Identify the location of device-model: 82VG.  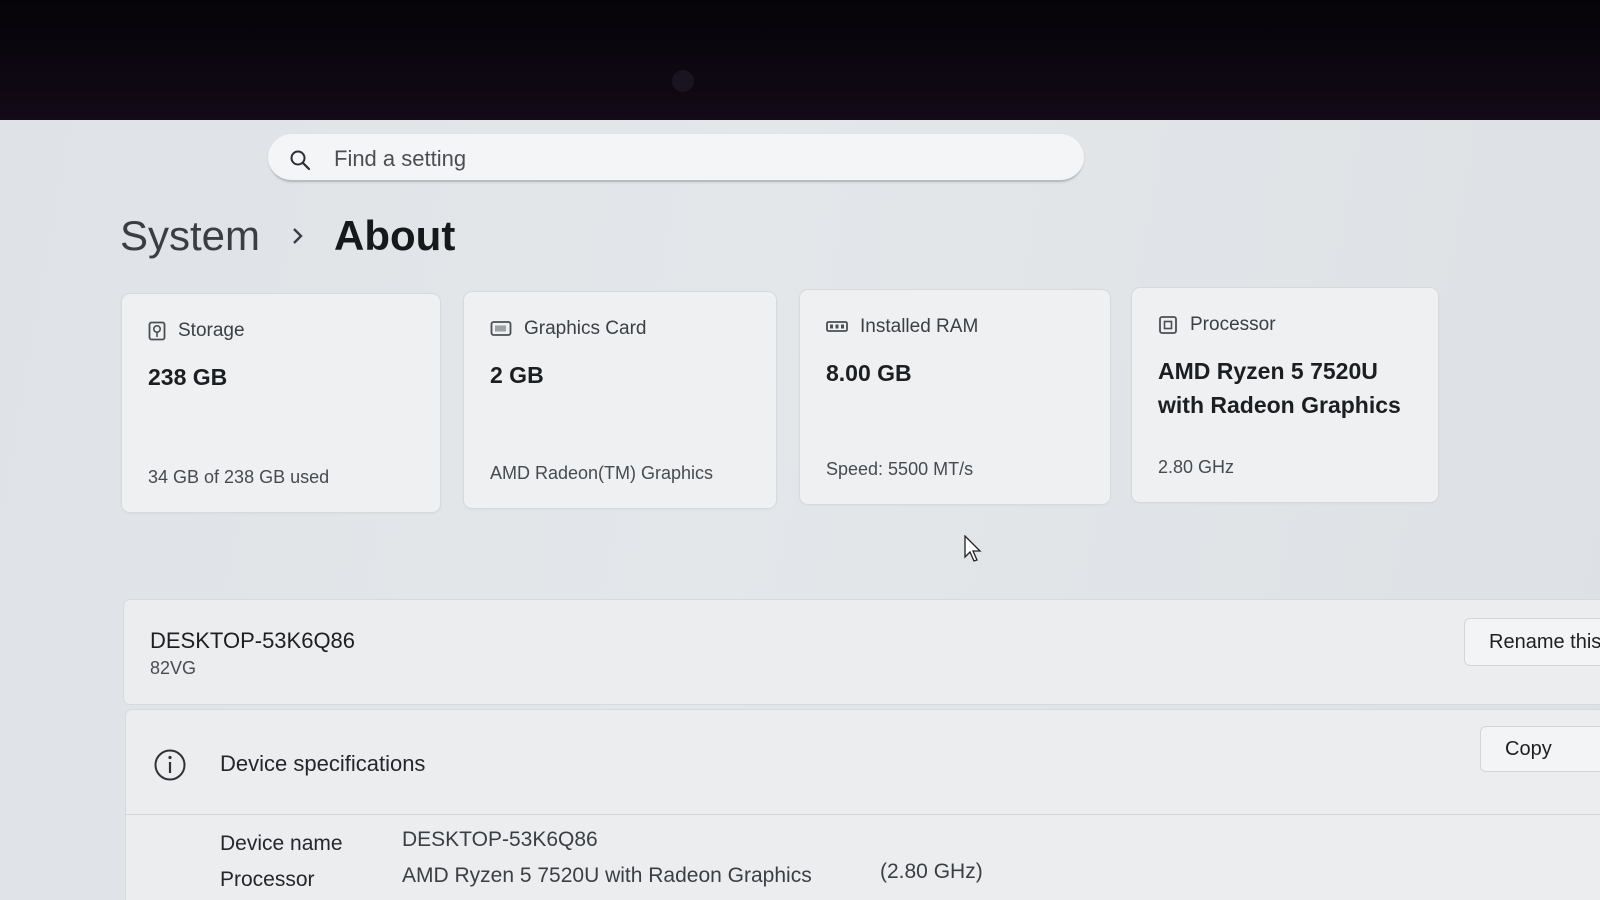
(173, 668).